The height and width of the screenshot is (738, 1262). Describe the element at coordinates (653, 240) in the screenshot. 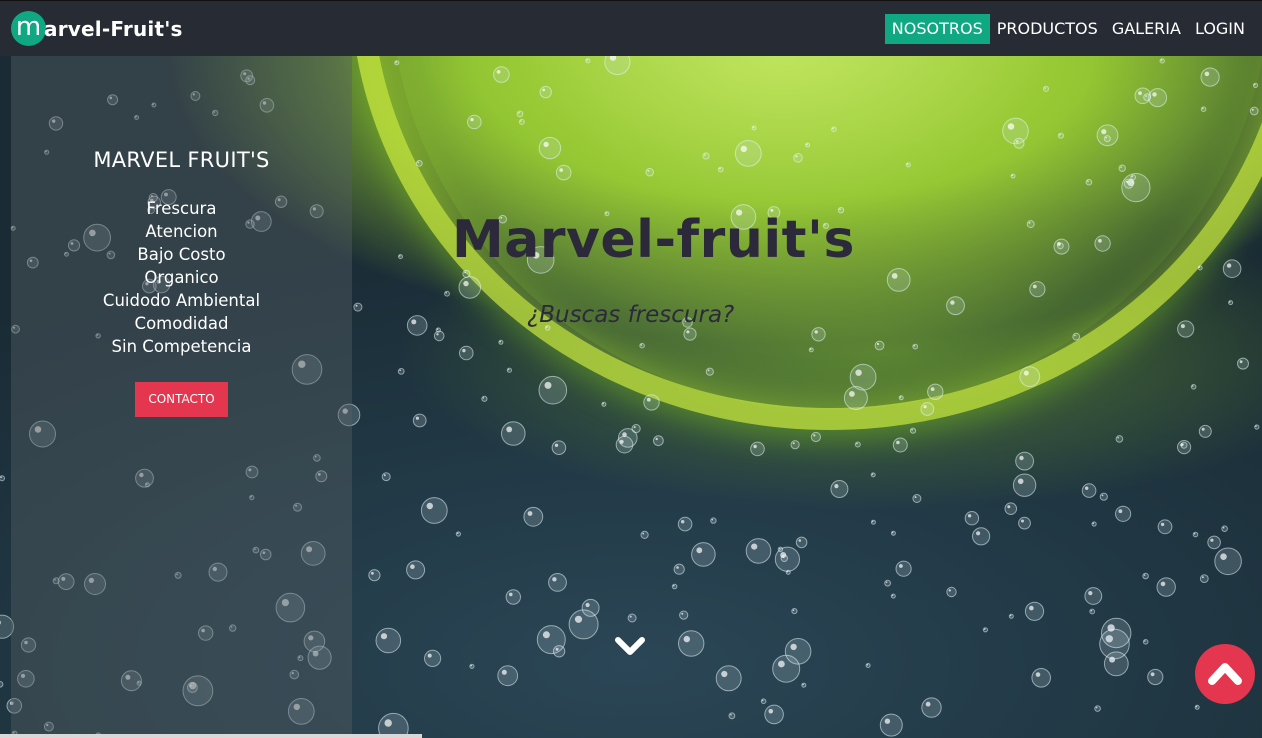

I see `hero-title: Marvel-fruit's` at that location.